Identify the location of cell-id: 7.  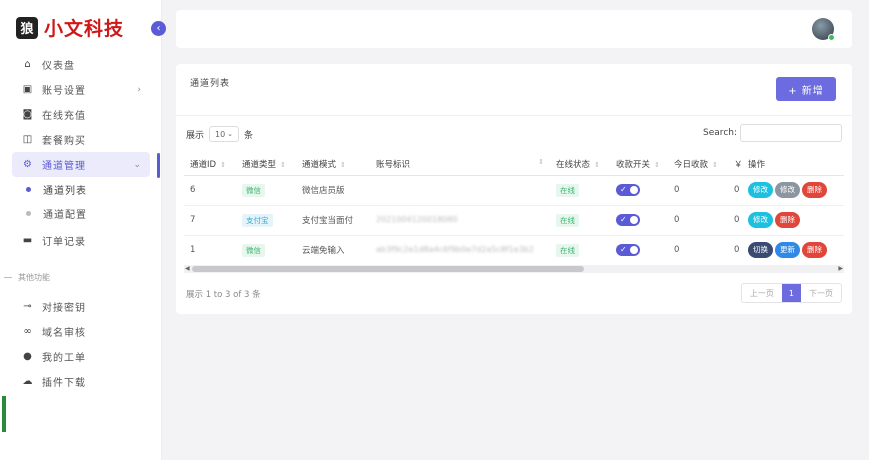
(210, 220).